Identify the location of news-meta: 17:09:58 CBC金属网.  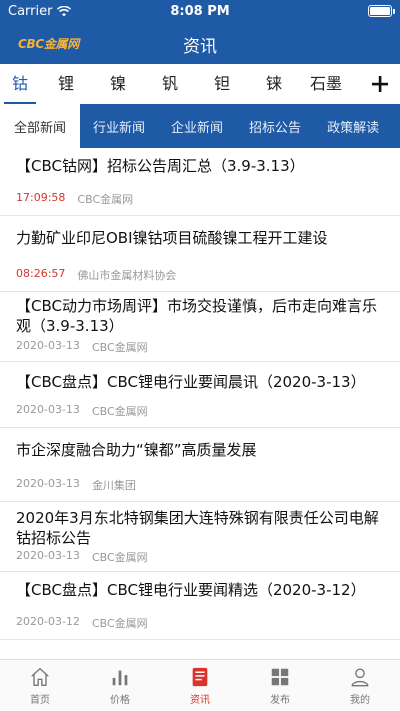
(74, 199).